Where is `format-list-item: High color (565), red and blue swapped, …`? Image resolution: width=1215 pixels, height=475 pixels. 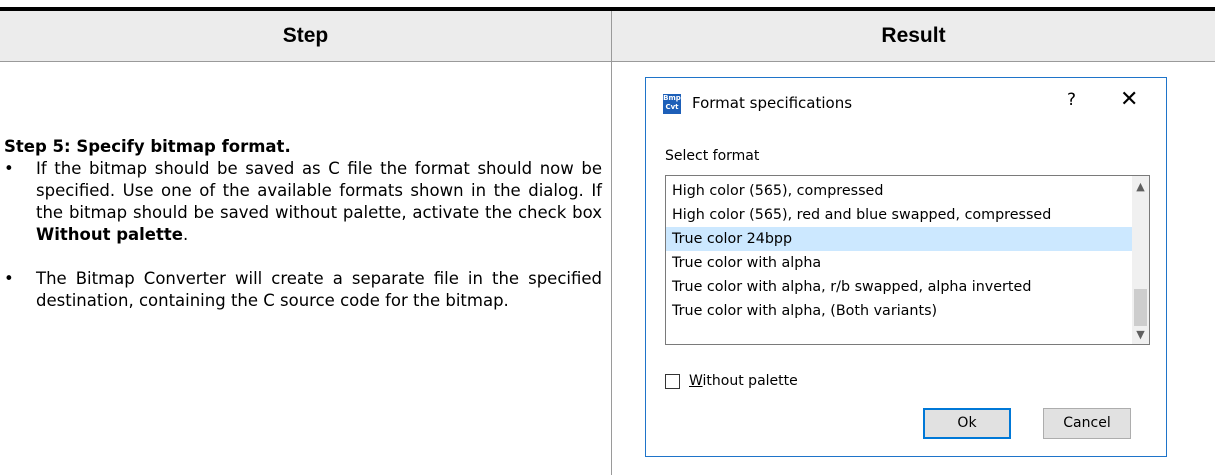 format-list-item: High color (565), red and blue swapped, … is located at coordinates (899, 215).